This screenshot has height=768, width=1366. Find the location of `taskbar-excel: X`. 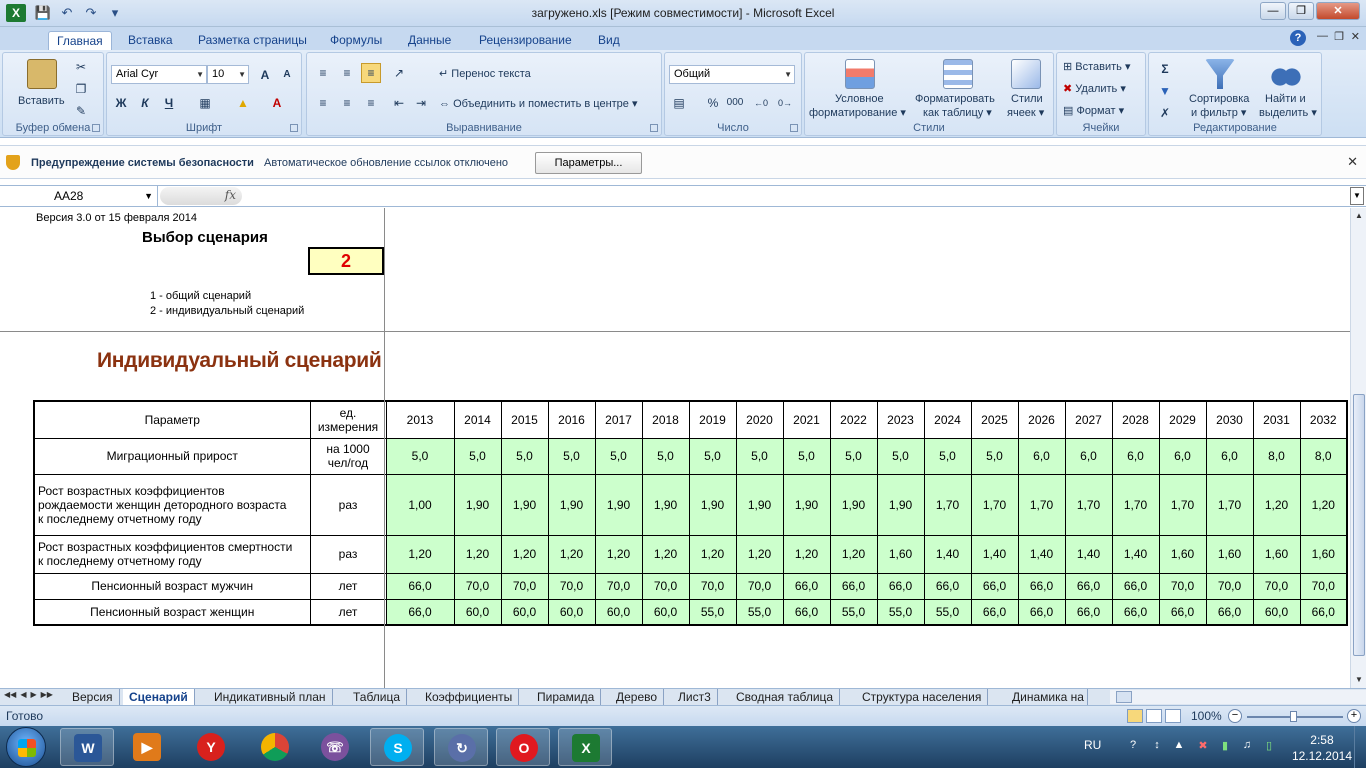

taskbar-excel: X is located at coordinates (585, 747).